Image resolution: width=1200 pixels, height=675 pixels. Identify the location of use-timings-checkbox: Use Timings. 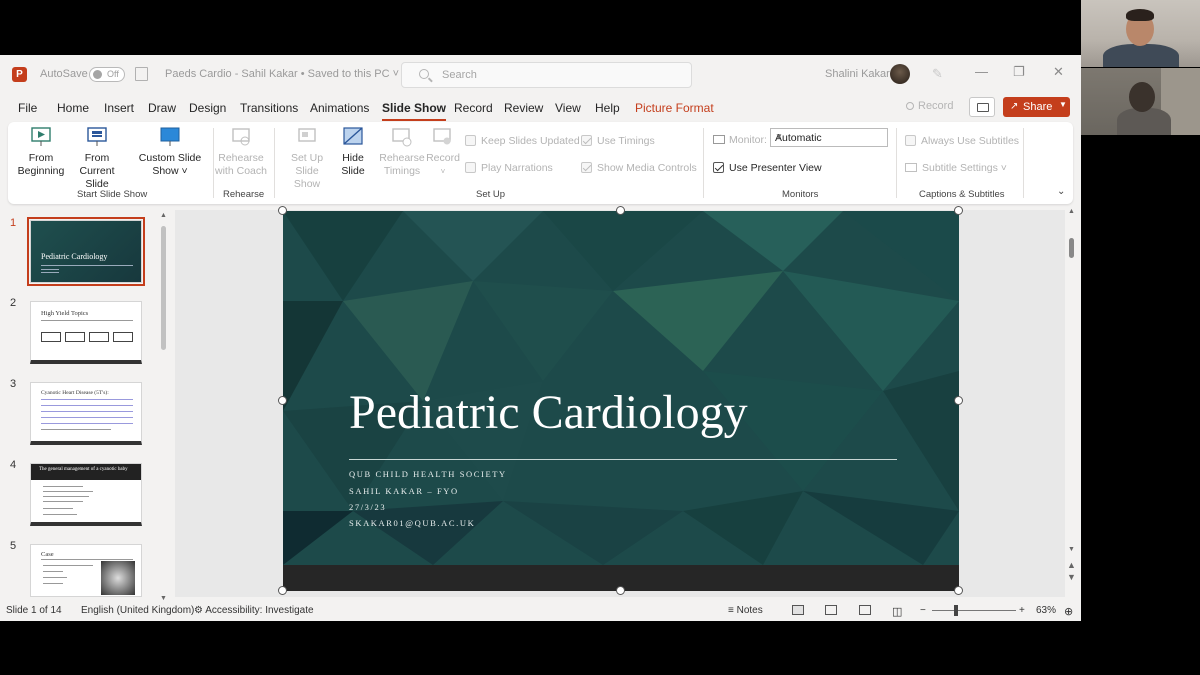
(618, 141).